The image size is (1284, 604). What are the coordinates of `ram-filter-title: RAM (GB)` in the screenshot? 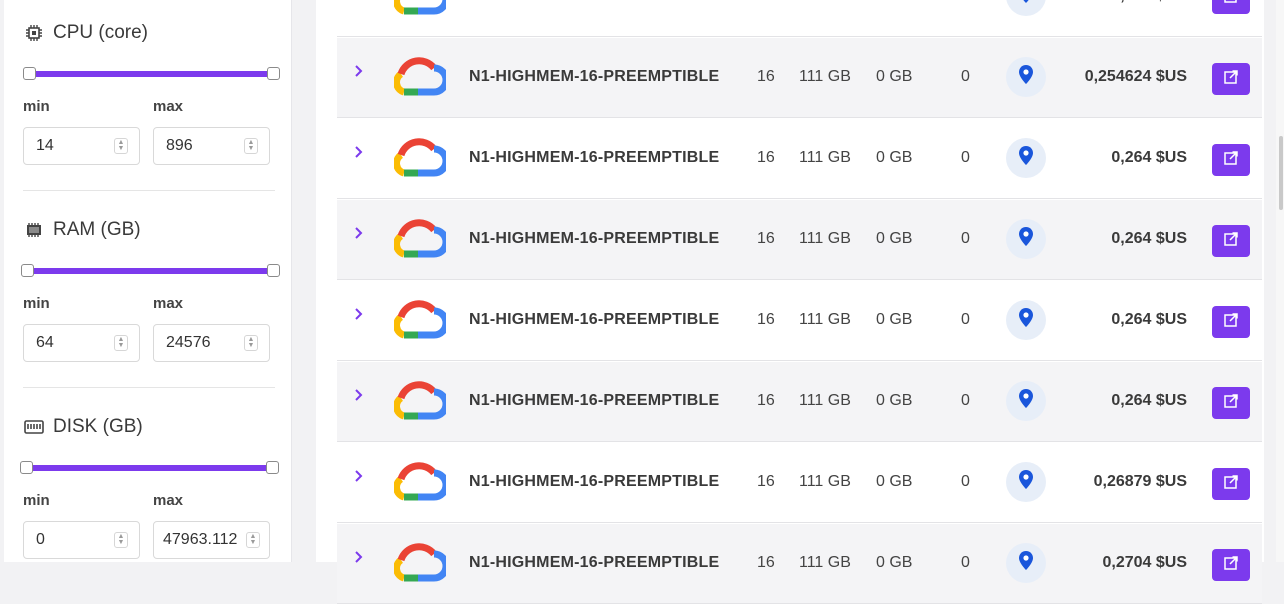 It's located at (82, 230).